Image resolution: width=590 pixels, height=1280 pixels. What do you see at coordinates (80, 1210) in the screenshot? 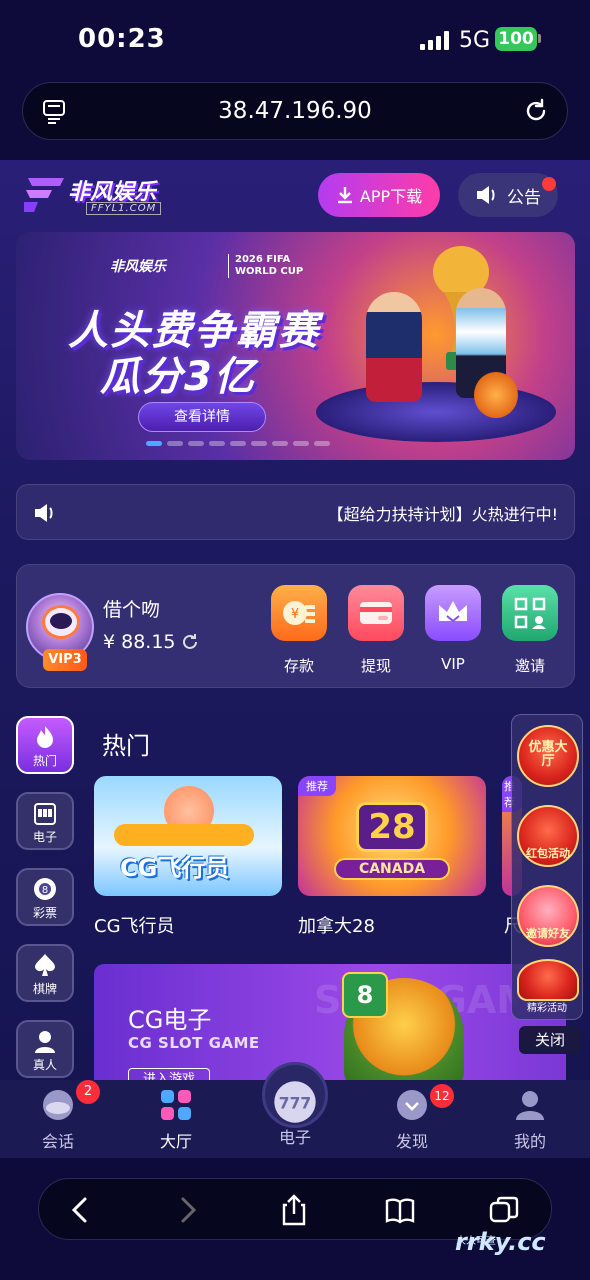
I see `back-icon` at bounding box center [80, 1210].